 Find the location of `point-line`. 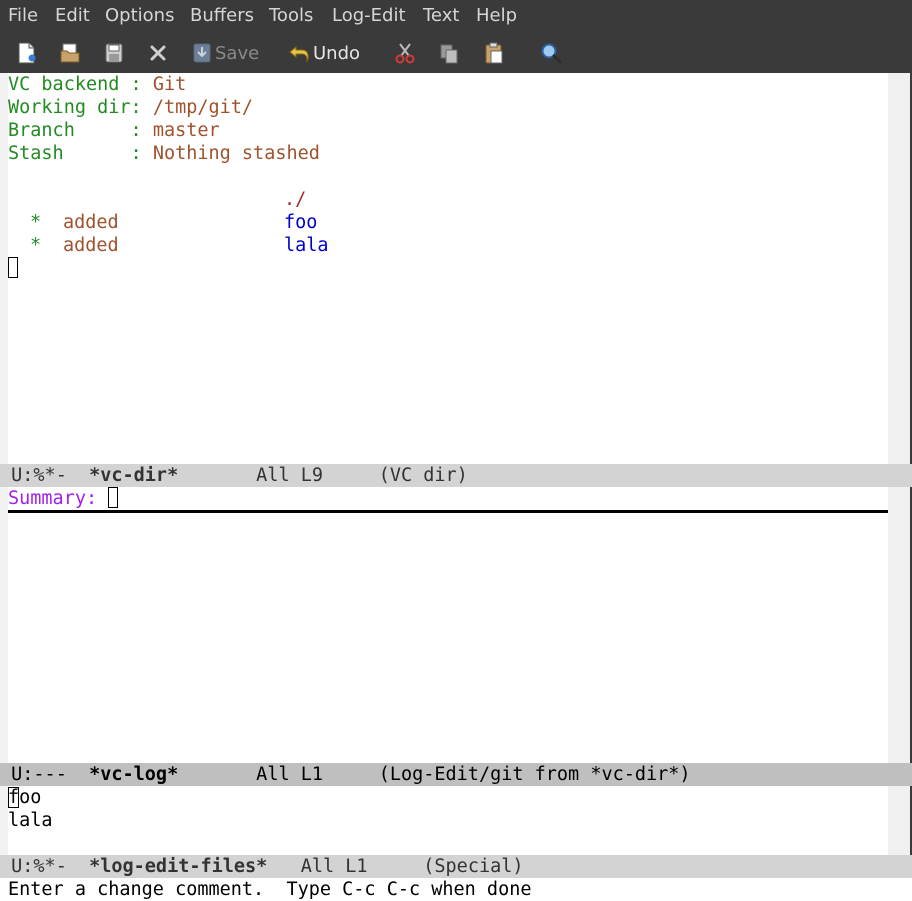

point-line is located at coordinates (13, 268).